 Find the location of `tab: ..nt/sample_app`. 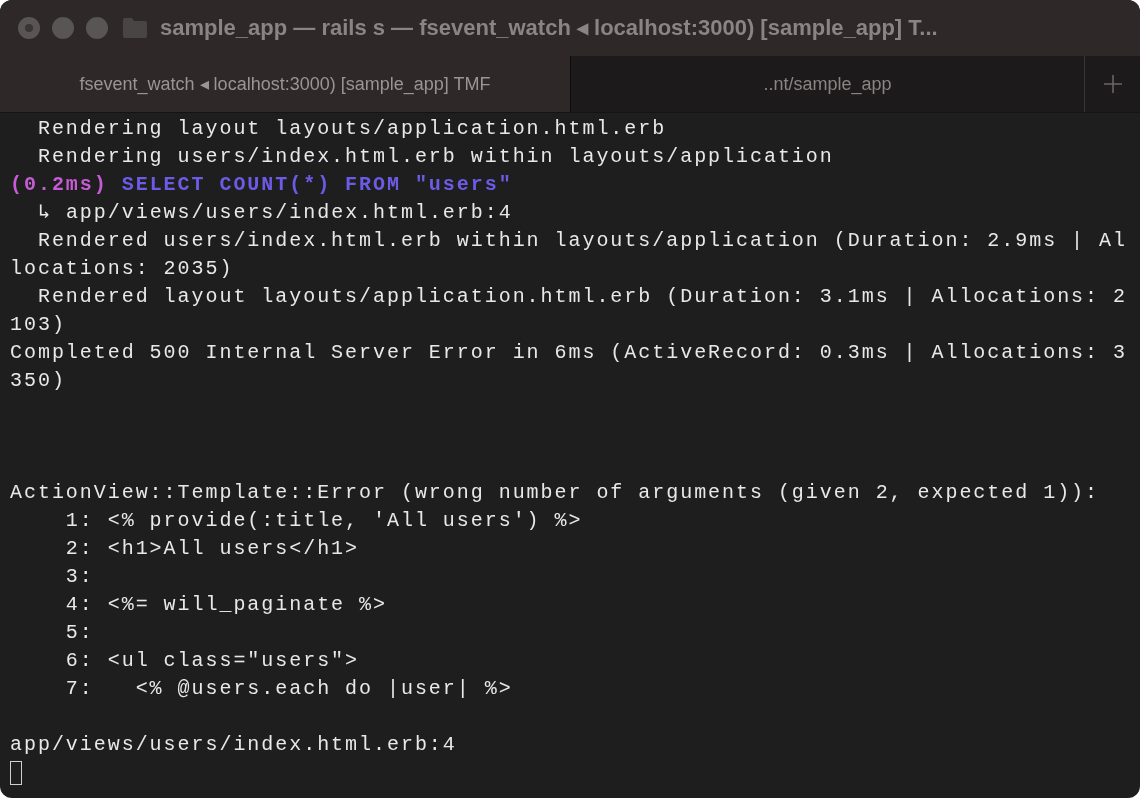

tab: ..nt/sample_app is located at coordinates (827, 84).